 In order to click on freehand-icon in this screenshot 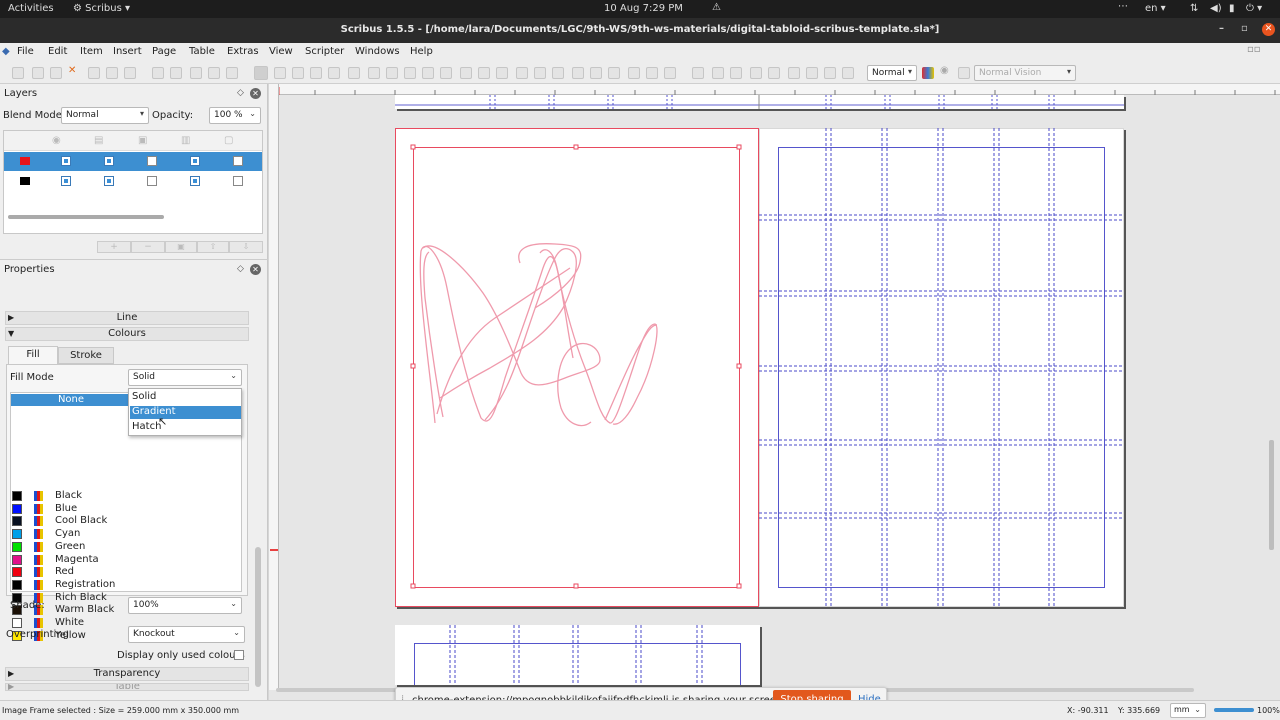, I will do `click(466, 73)`.